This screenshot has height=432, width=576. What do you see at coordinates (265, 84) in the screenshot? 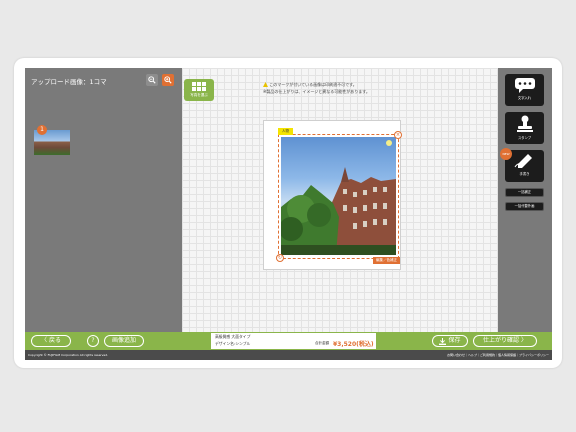
I see `warning-triangle-icon` at bounding box center [265, 84].